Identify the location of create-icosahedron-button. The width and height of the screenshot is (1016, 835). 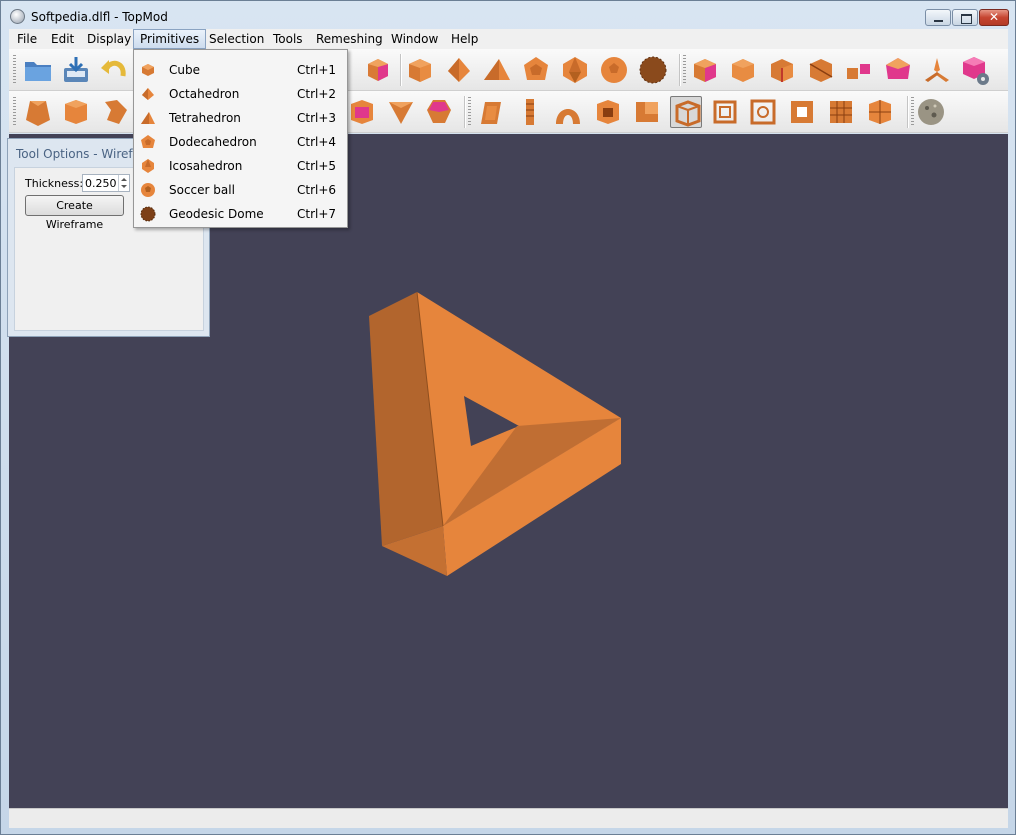
(575, 70).